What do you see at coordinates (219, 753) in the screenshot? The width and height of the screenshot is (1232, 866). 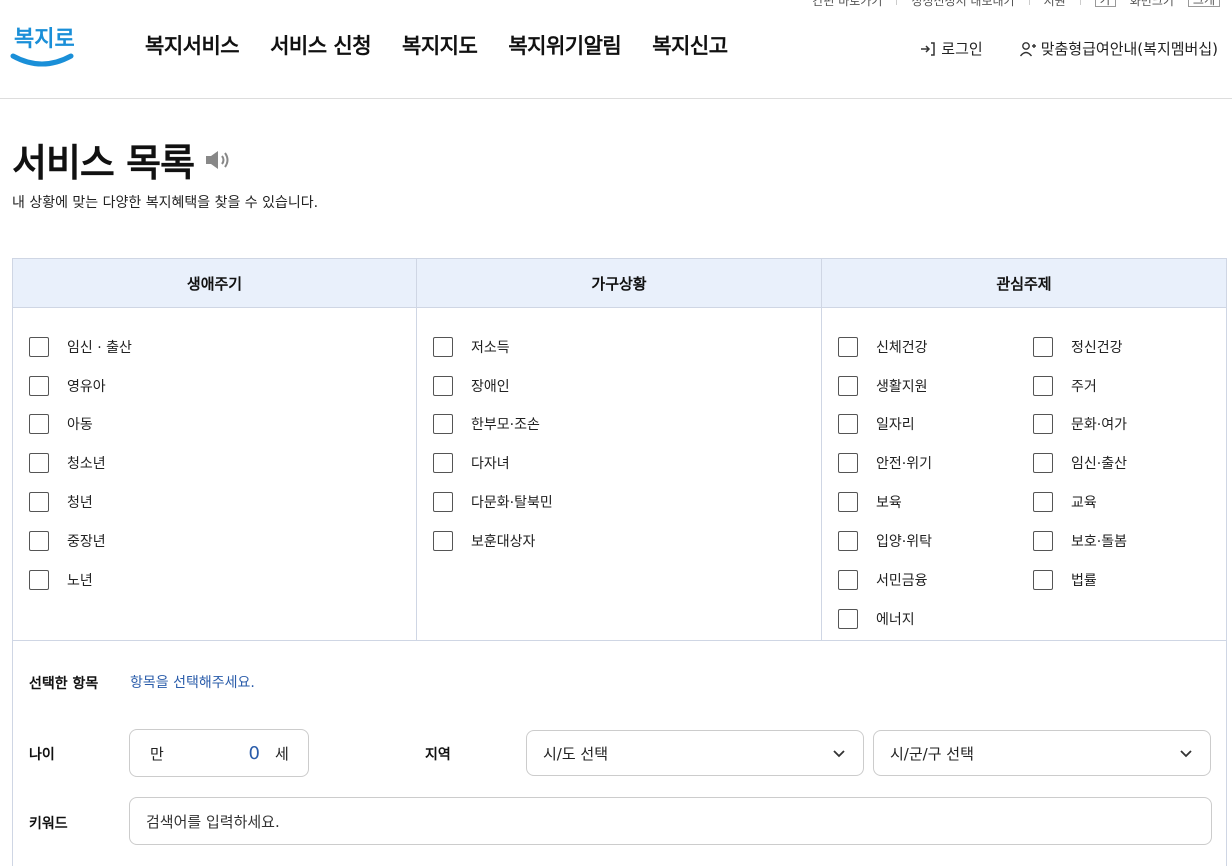 I see `age-input: 만 0 세` at bounding box center [219, 753].